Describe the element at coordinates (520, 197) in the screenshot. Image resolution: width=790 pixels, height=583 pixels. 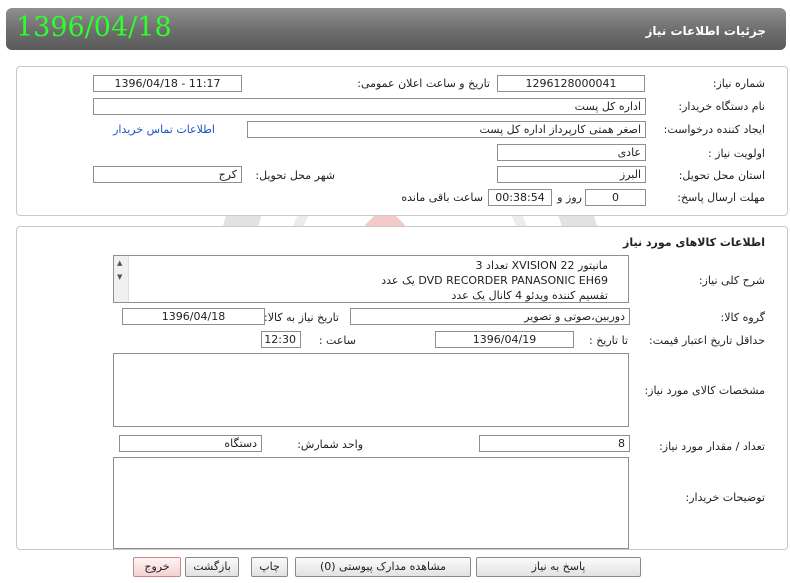
I see `time-remaining-field: 00:38:54` at that location.